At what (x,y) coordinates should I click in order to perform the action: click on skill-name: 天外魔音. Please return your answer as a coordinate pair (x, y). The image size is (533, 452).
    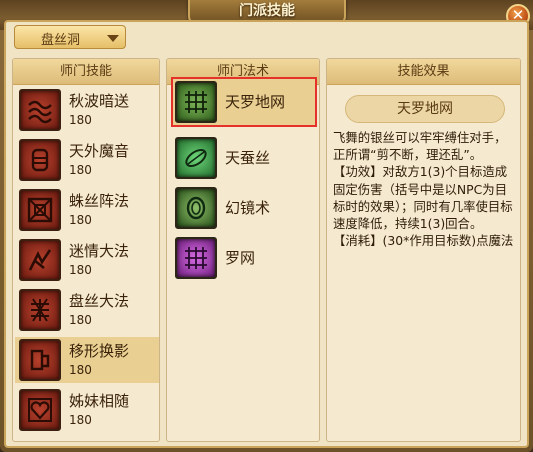
    Looking at the image, I should click on (99, 151).